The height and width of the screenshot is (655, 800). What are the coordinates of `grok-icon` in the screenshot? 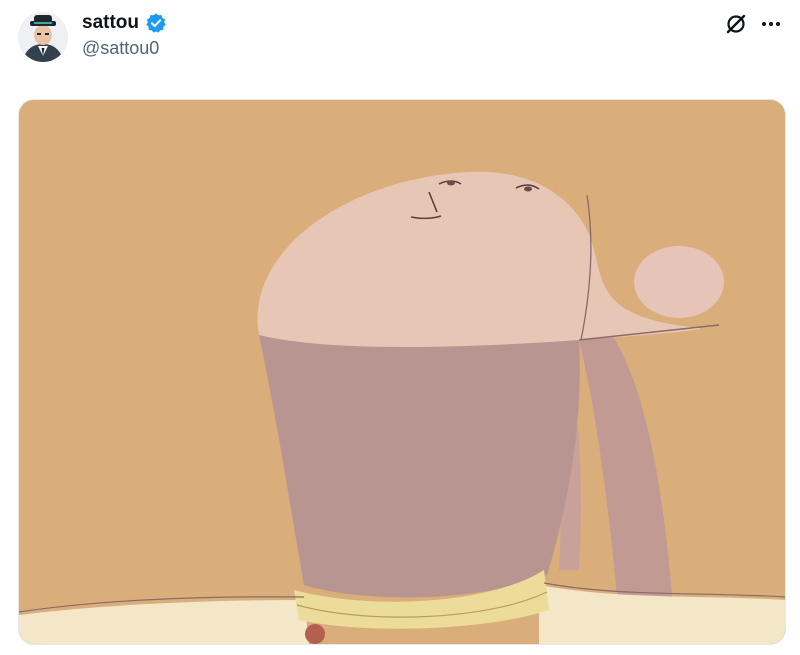 It's located at (736, 24).